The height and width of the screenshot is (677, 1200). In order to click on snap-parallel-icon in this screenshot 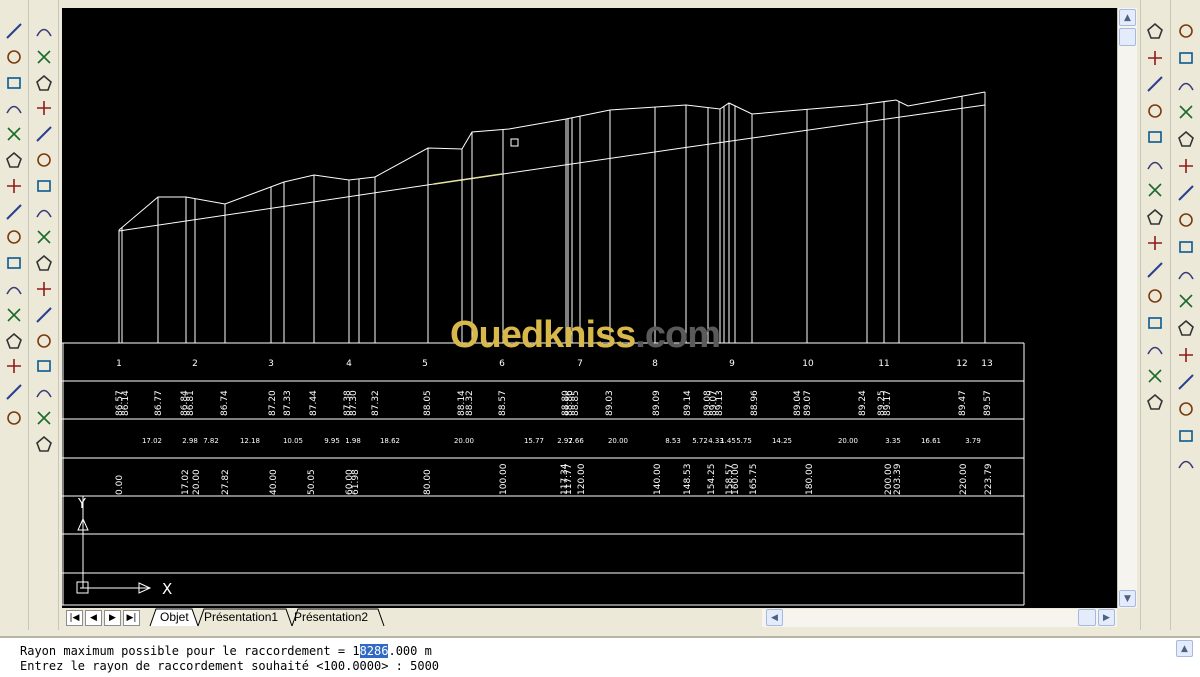, I will do `click(1186, 328)`.